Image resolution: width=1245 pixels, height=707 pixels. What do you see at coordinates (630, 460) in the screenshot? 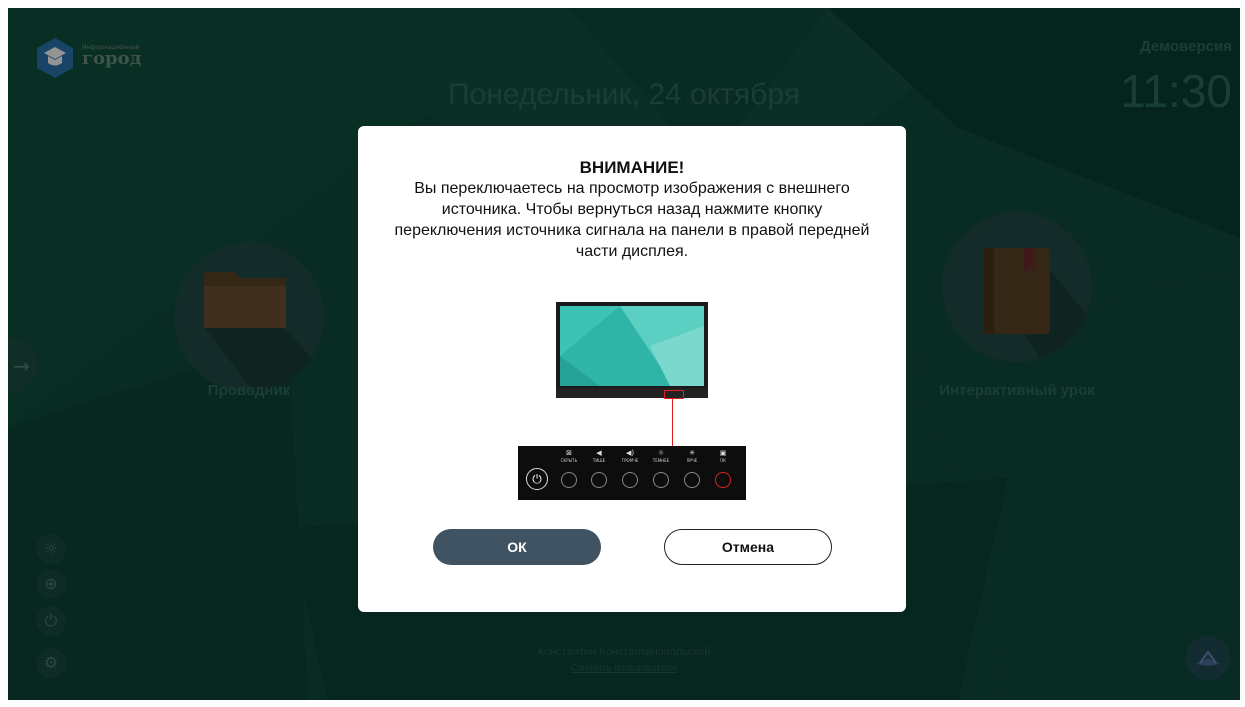
I see `panel-label-louder: ГРОМЧЕ` at bounding box center [630, 460].